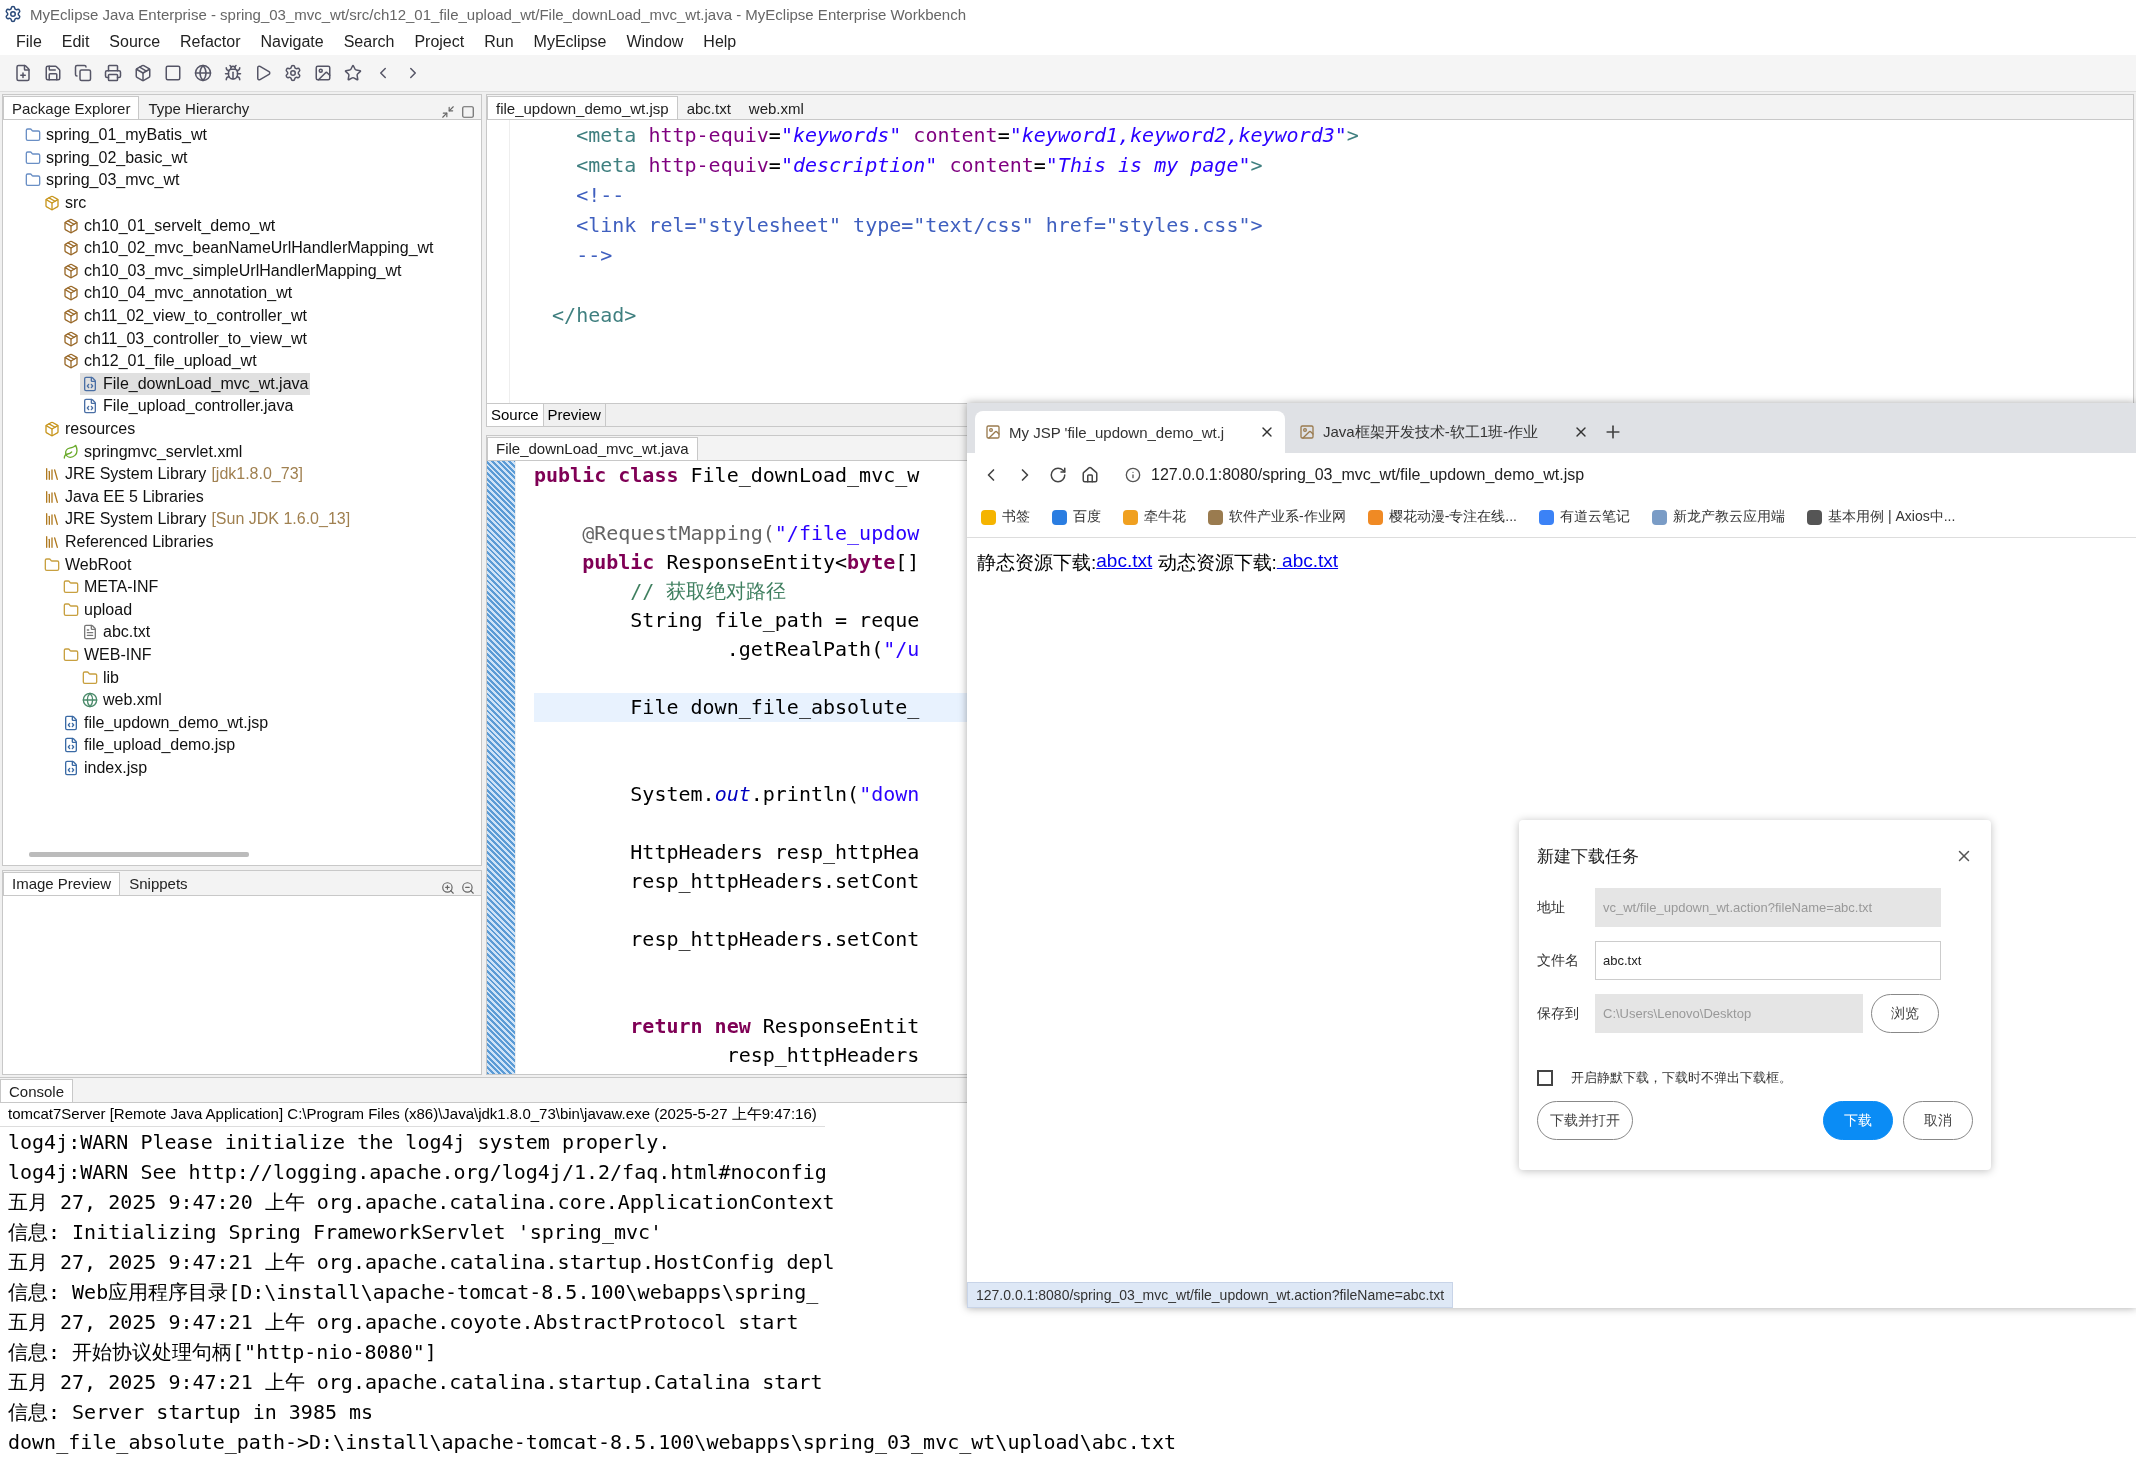  Describe the element at coordinates (116, 632) in the screenshot. I see `tree-item: abc.txt` at that location.